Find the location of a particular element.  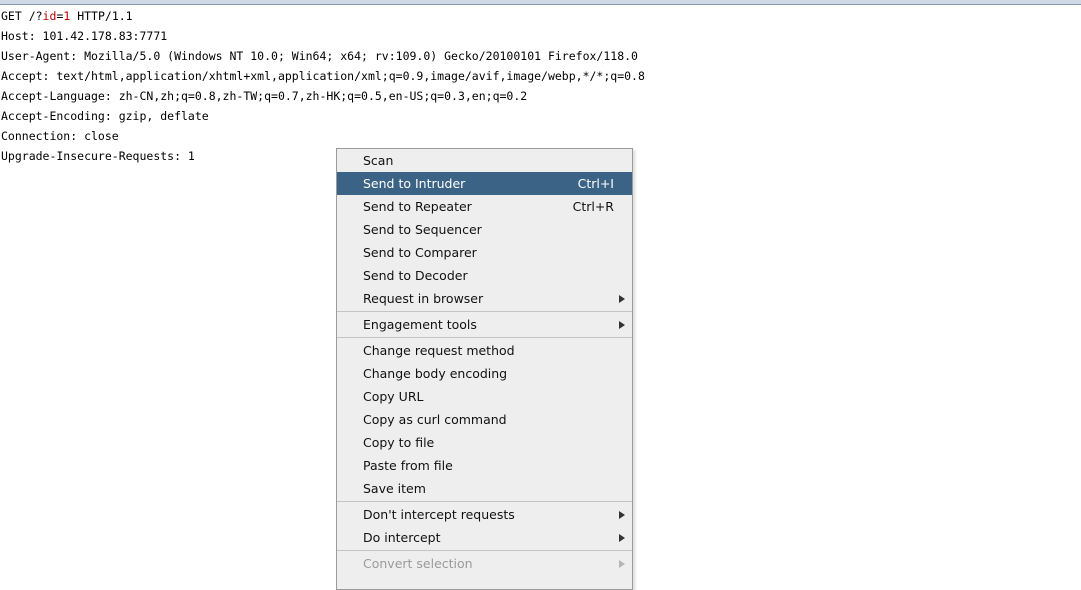

menu-item-paste-from-file: Paste from file is located at coordinates (484, 465).